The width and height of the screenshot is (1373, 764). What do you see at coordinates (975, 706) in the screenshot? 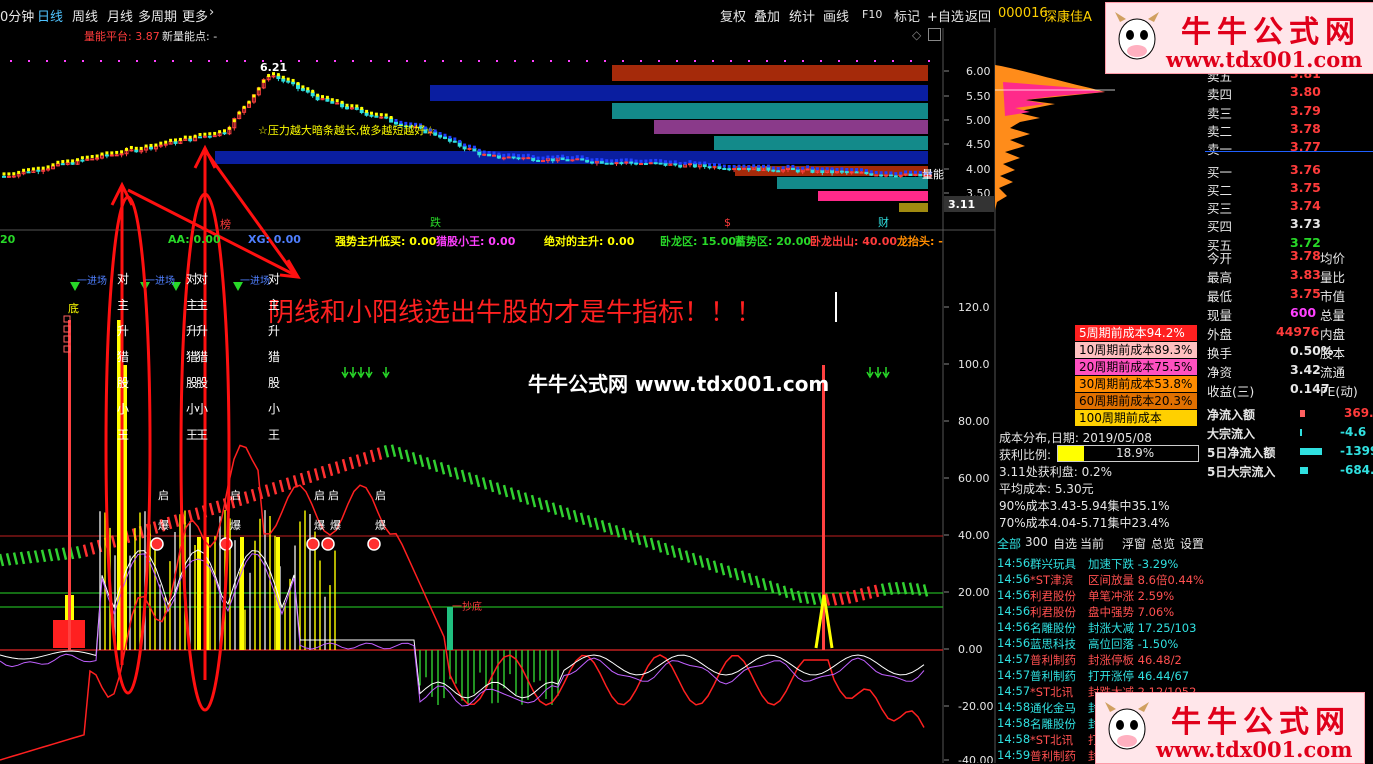
I see `sub-axis-label: -20.00` at bounding box center [975, 706].